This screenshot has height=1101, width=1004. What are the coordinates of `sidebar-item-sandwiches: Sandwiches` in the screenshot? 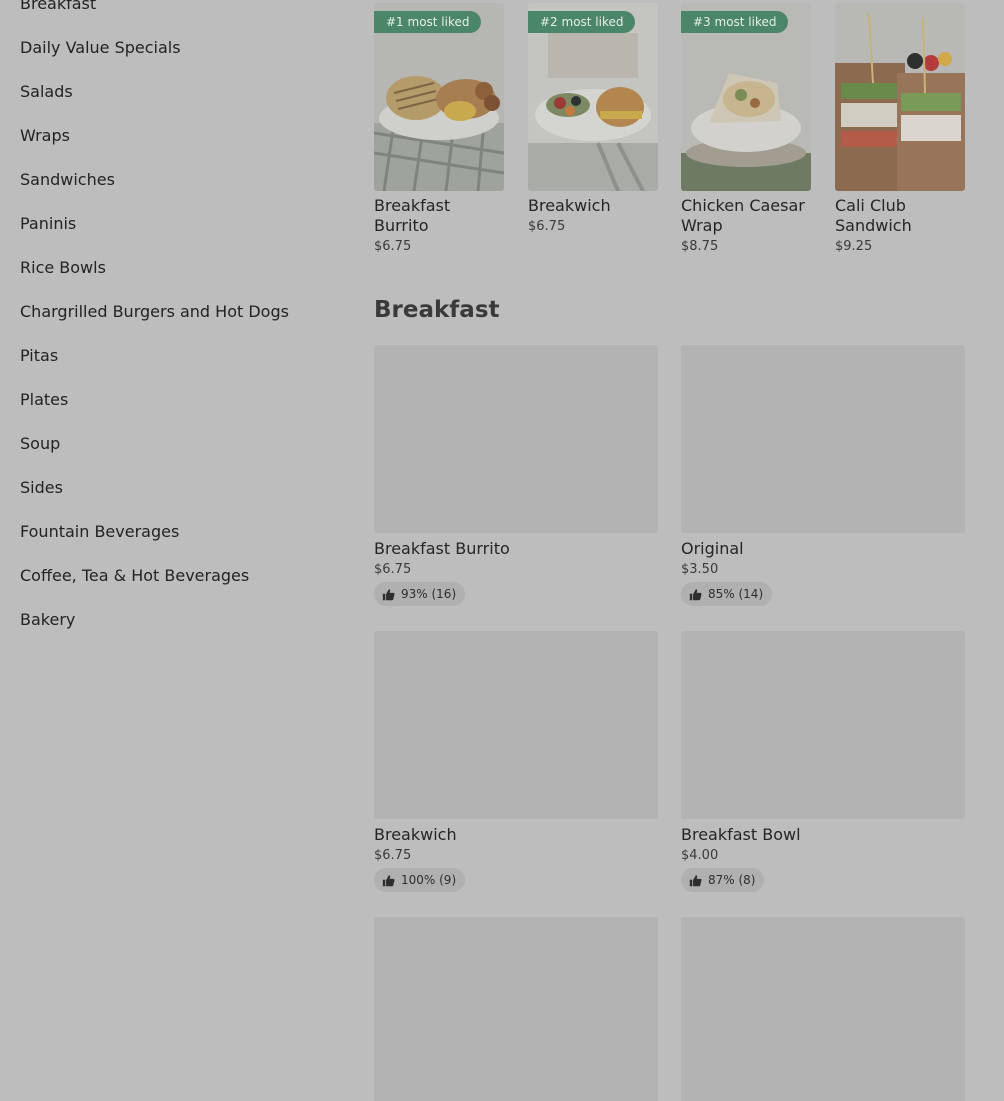 It's located at (180, 179).